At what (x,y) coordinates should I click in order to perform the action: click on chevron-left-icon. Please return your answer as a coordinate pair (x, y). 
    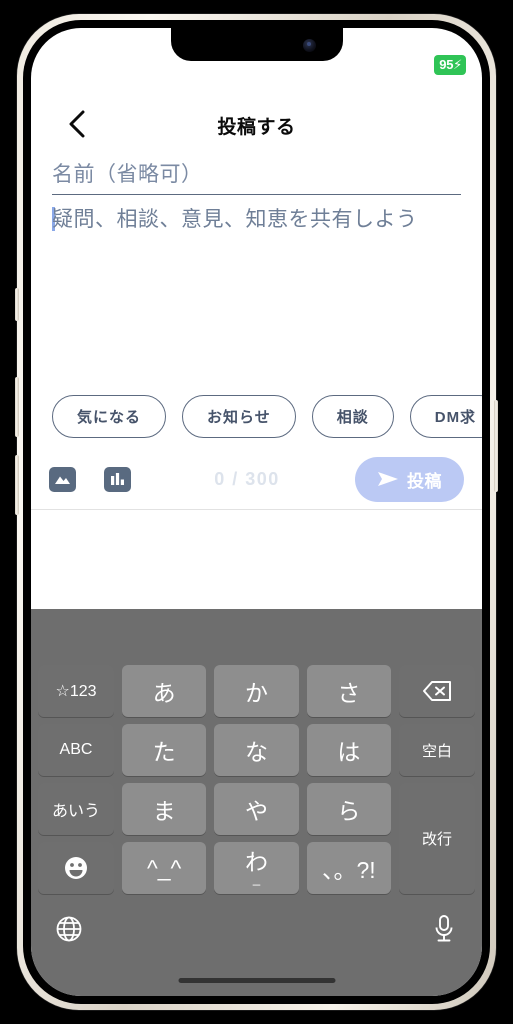
    Looking at the image, I should click on (77, 124).